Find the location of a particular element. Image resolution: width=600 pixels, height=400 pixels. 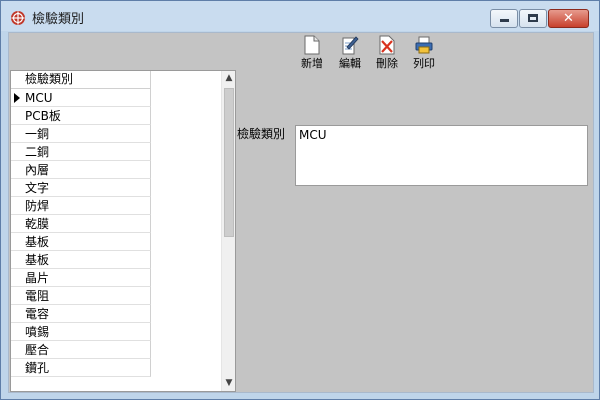

delete-button-label: 刪除 is located at coordinates (387, 63).